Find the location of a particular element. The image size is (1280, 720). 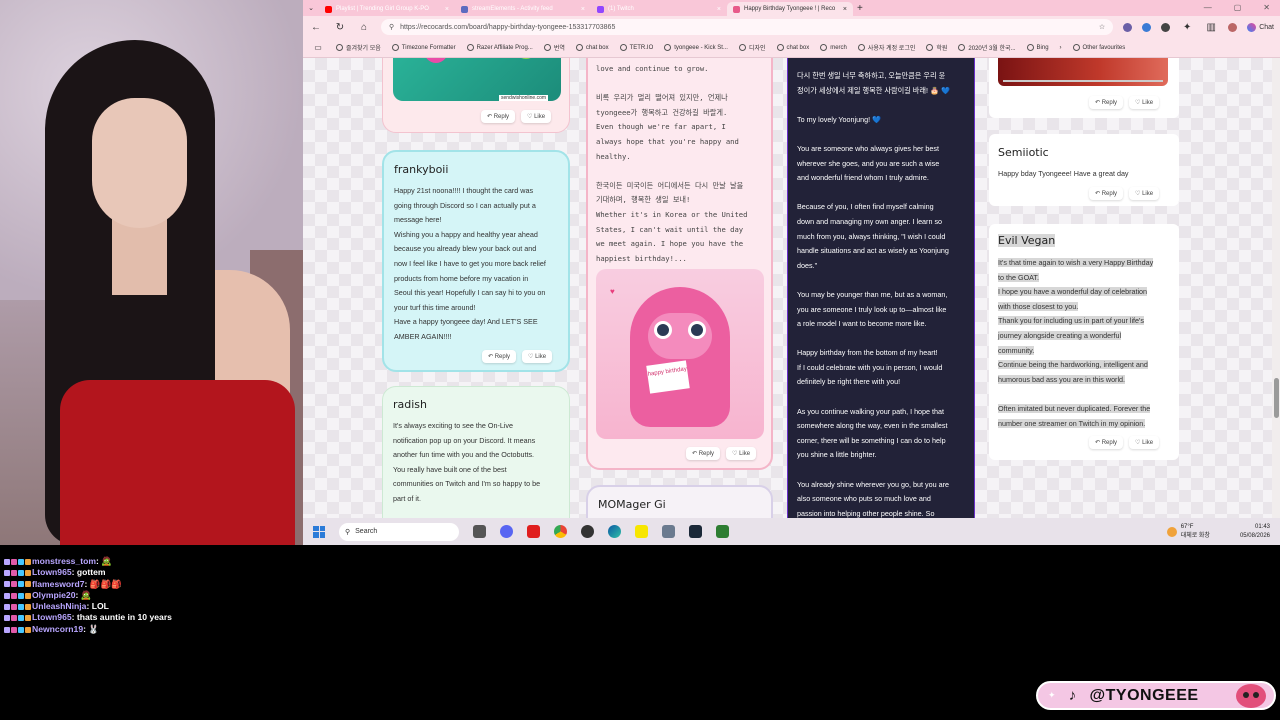

message-line: always hope that you're happy and is located at coordinates (667, 141).